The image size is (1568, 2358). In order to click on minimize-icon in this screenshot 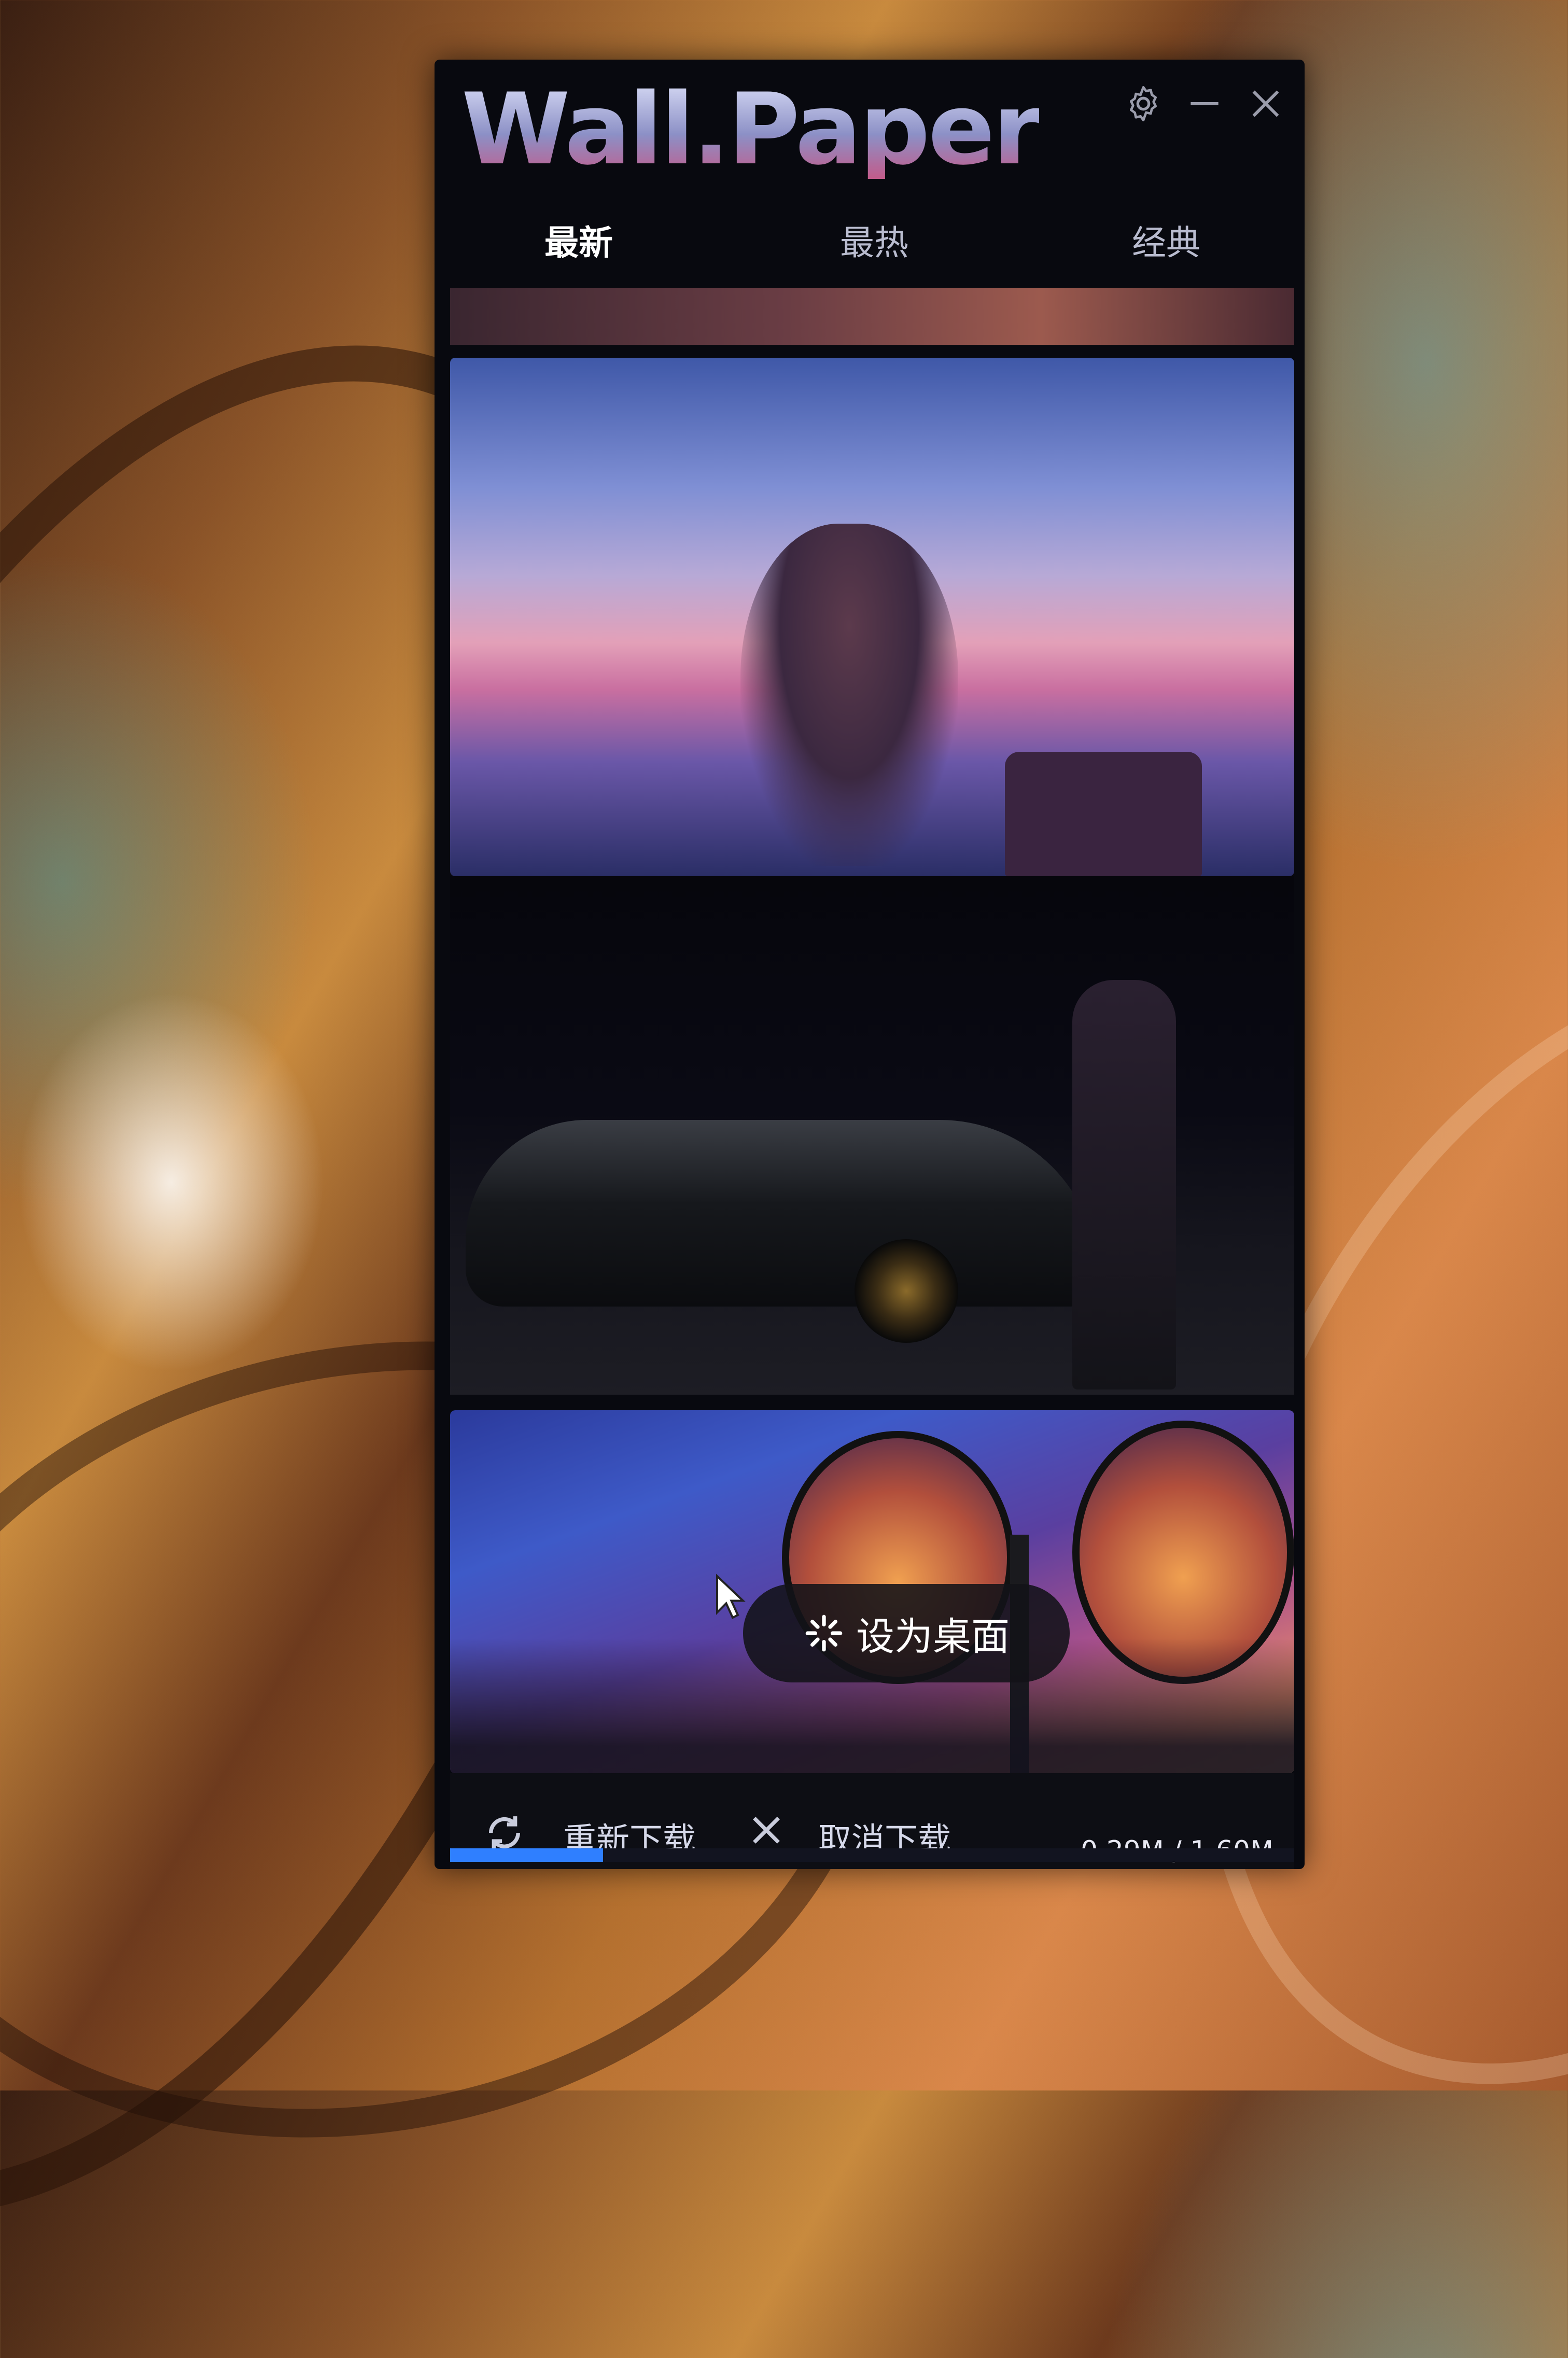, I will do `click(1205, 104)`.